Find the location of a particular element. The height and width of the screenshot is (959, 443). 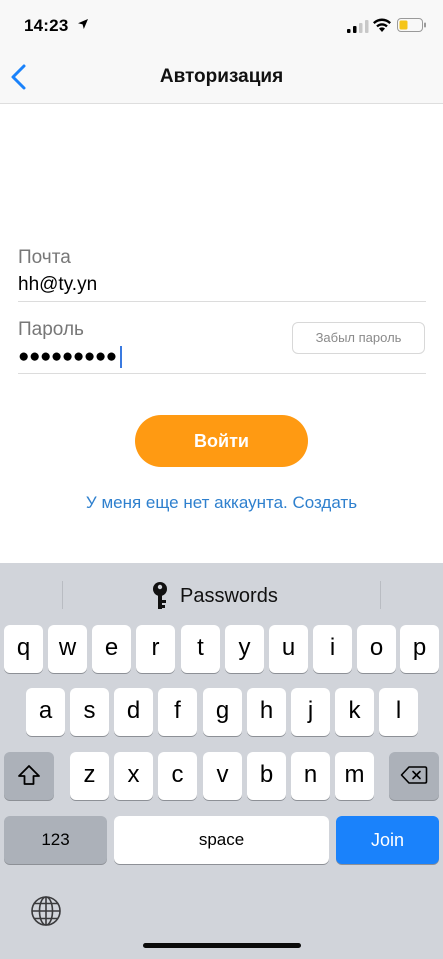

key-b: b is located at coordinates (266, 776).